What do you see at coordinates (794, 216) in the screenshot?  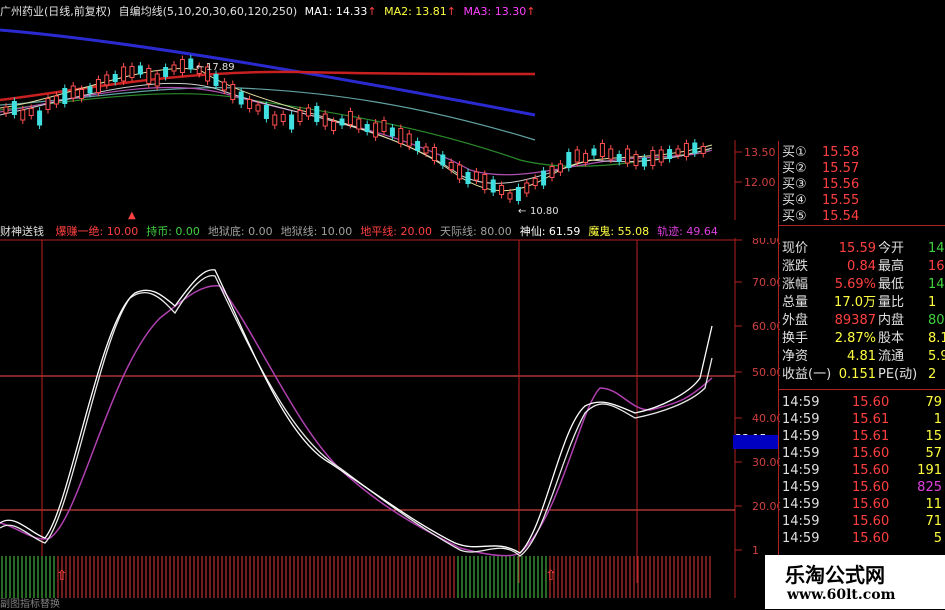 I see `bid-label: 买⑤` at bounding box center [794, 216].